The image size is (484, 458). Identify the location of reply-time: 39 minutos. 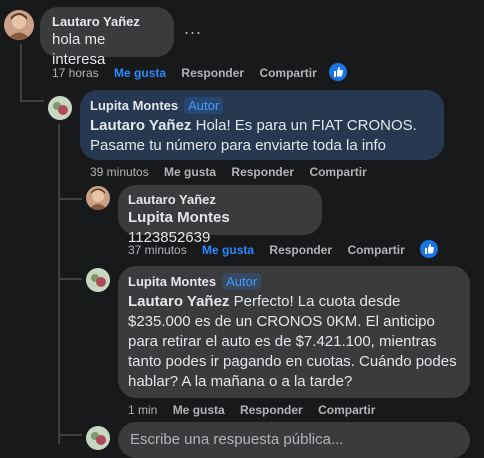
(119, 172).